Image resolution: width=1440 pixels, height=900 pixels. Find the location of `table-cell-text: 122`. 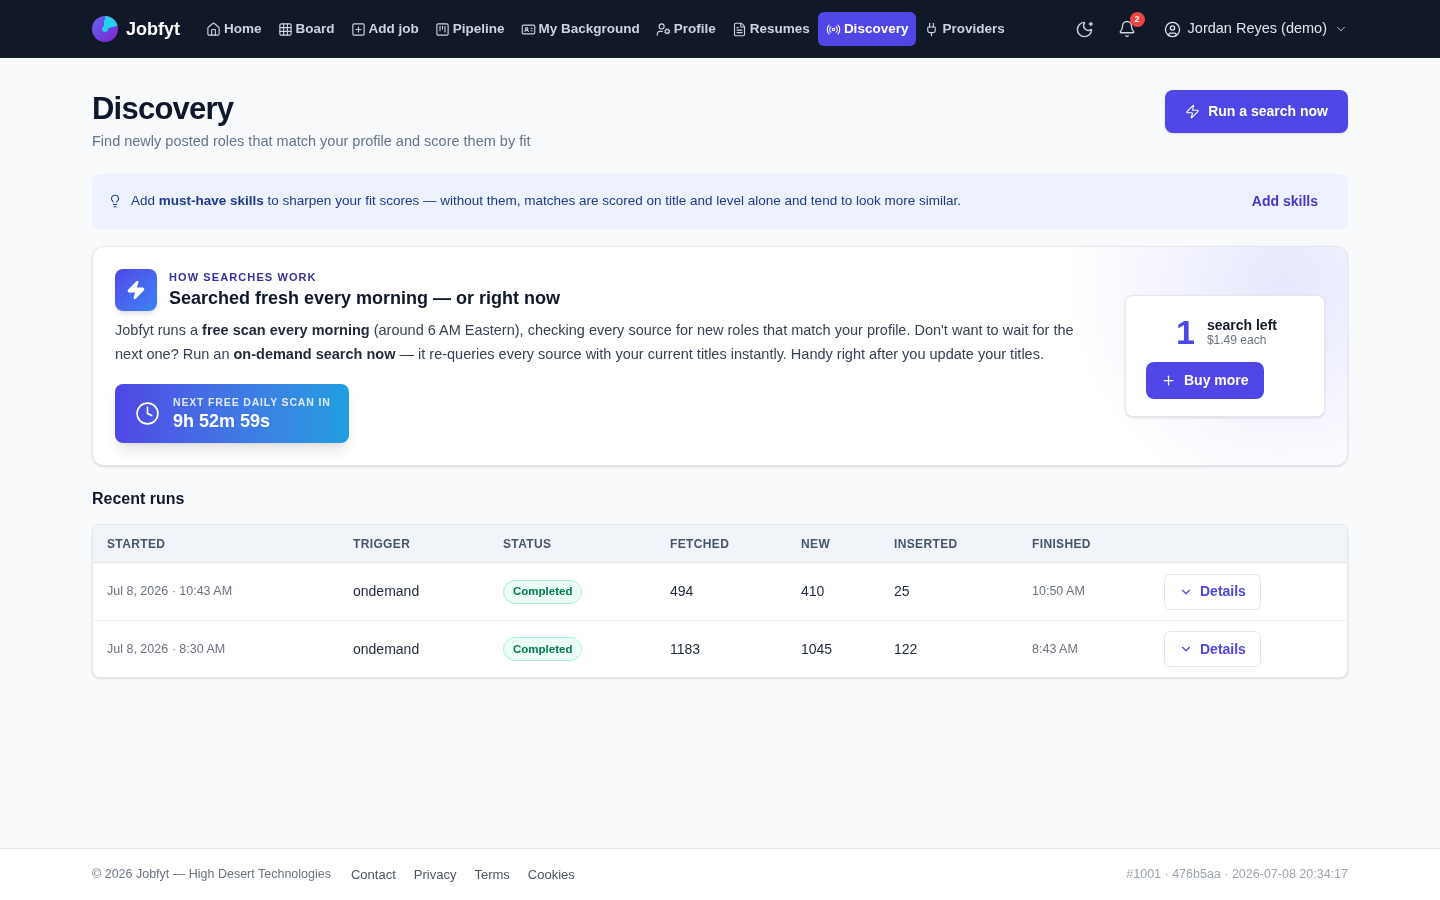

table-cell-text: 122 is located at coordinates (906, 649).